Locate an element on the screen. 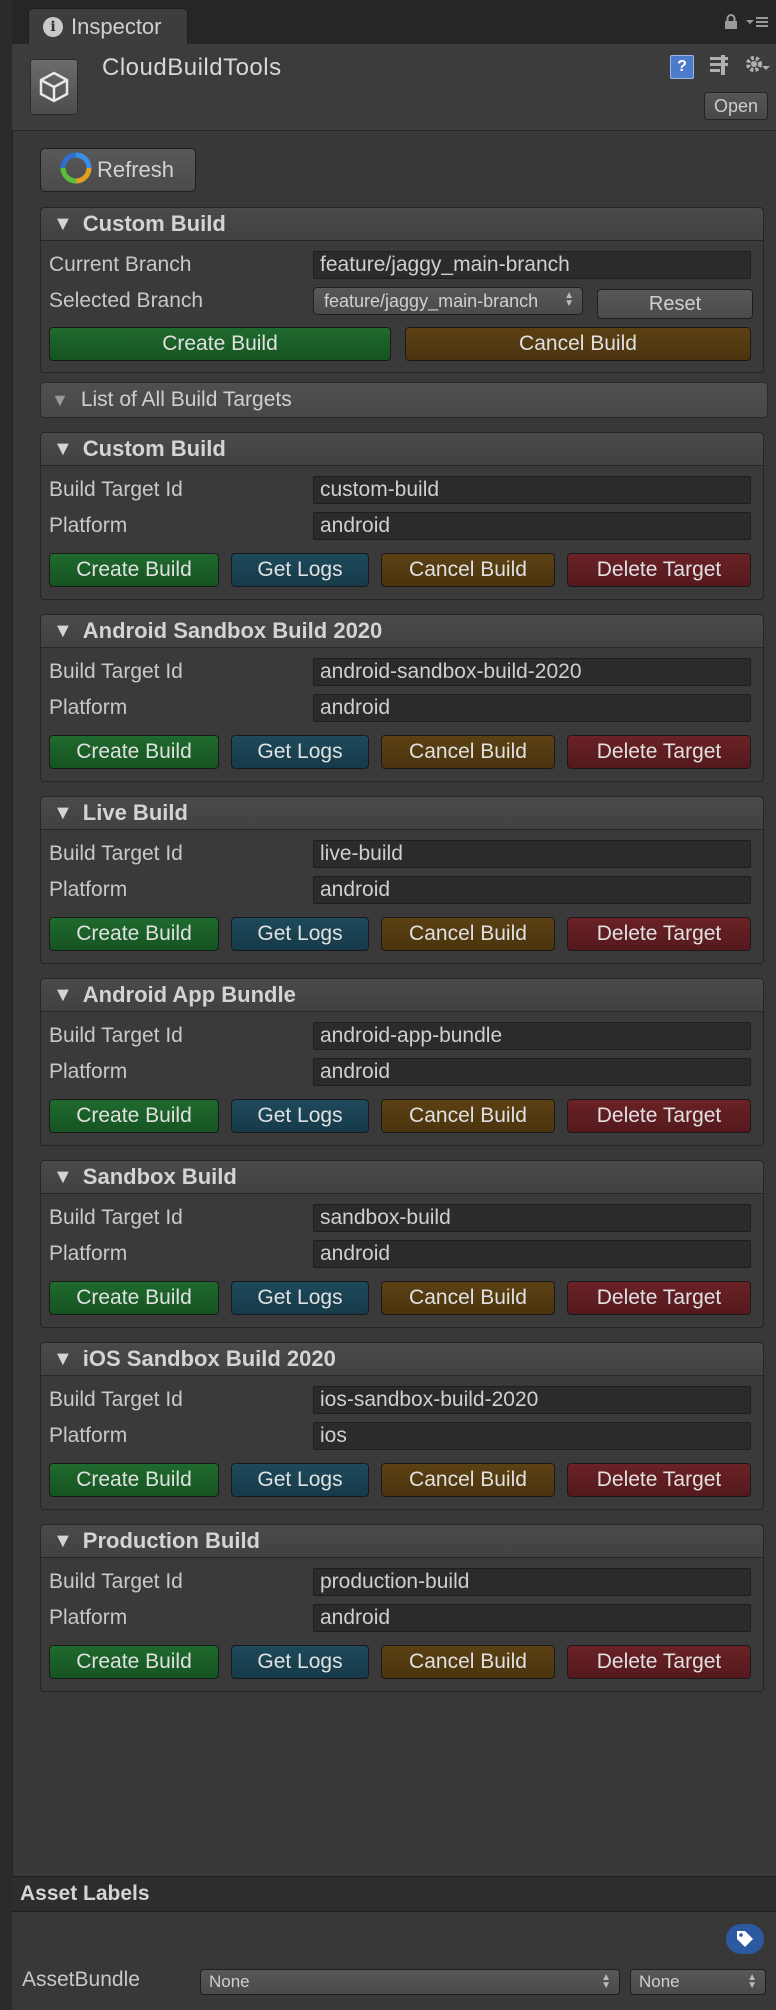  tag-icon is located at coordinates (745, 1939).